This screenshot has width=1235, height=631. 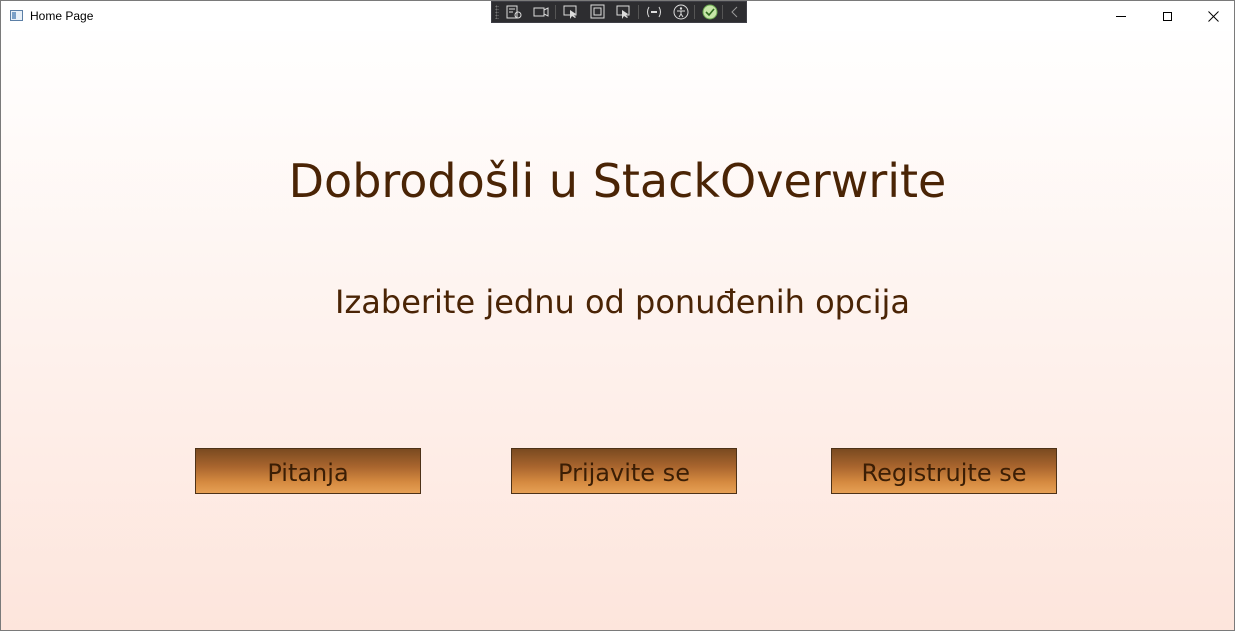 What do you see at coordinates (681, 12) in the screenshot?
I see `accessibility-icon` at bounding box center [681, 12].